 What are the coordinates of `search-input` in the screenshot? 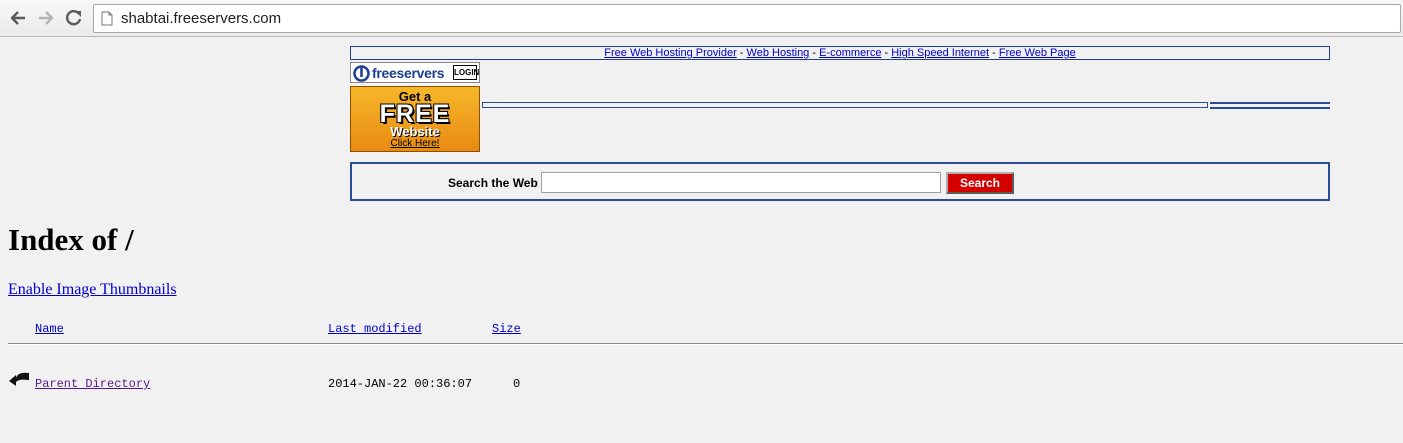 It's located at (741, 182).